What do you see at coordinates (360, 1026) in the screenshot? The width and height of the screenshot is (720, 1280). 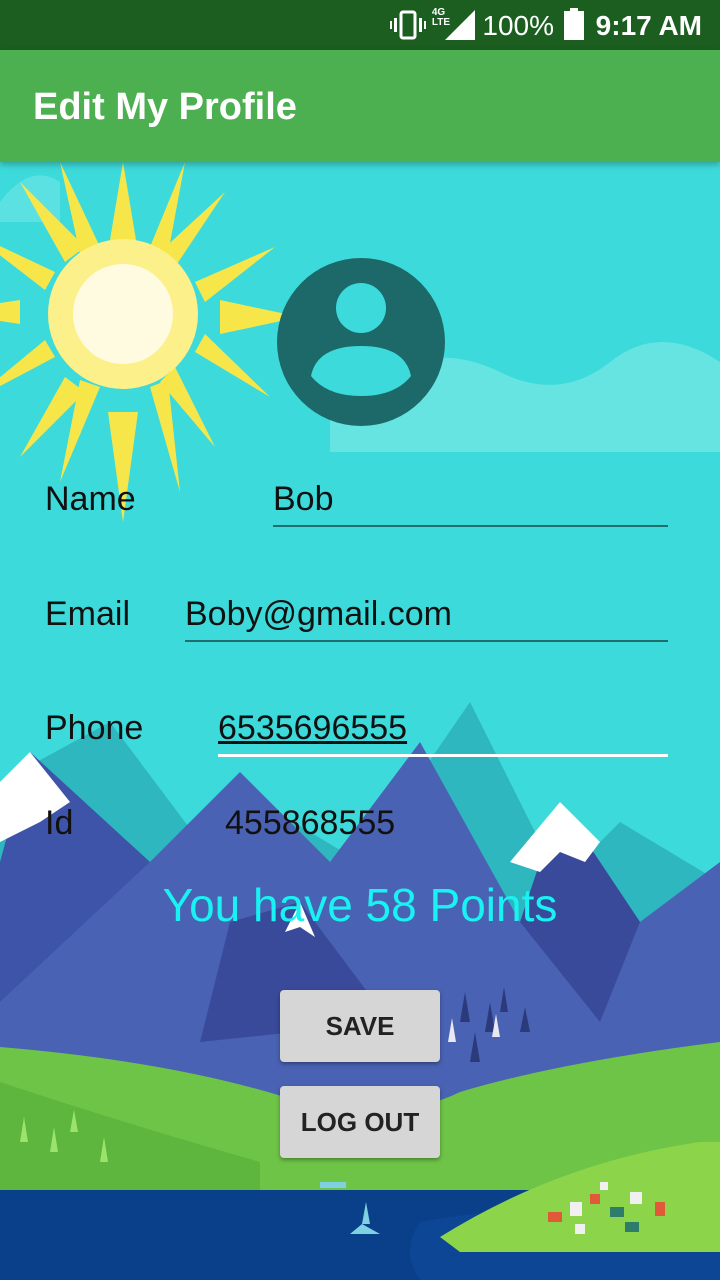 I see `save-button: SAVE` at bounding box center [360, 1026].